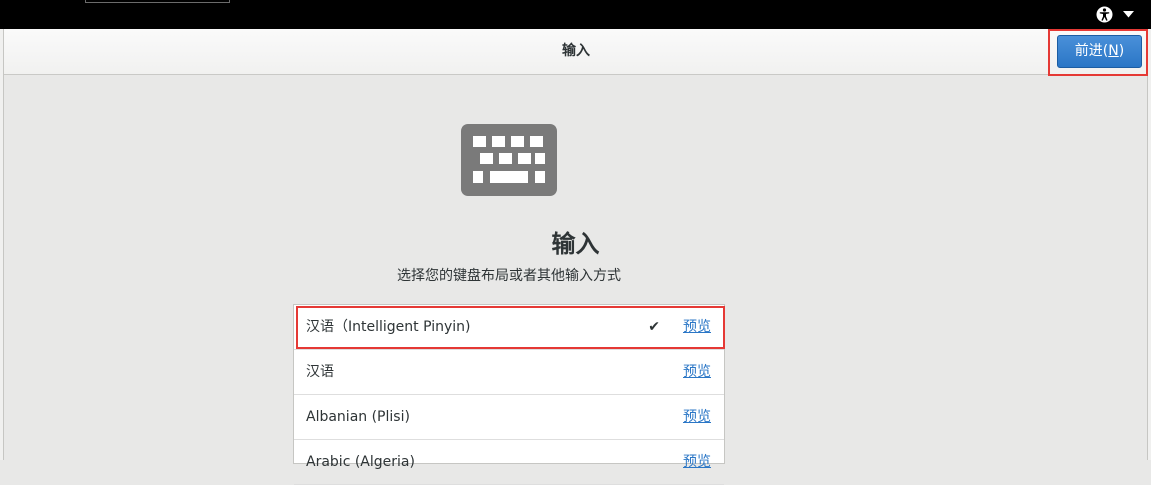  Describe the element at coordinates (1098, 52) in the screenshot. I see `next-button-highlight-box` at that location.